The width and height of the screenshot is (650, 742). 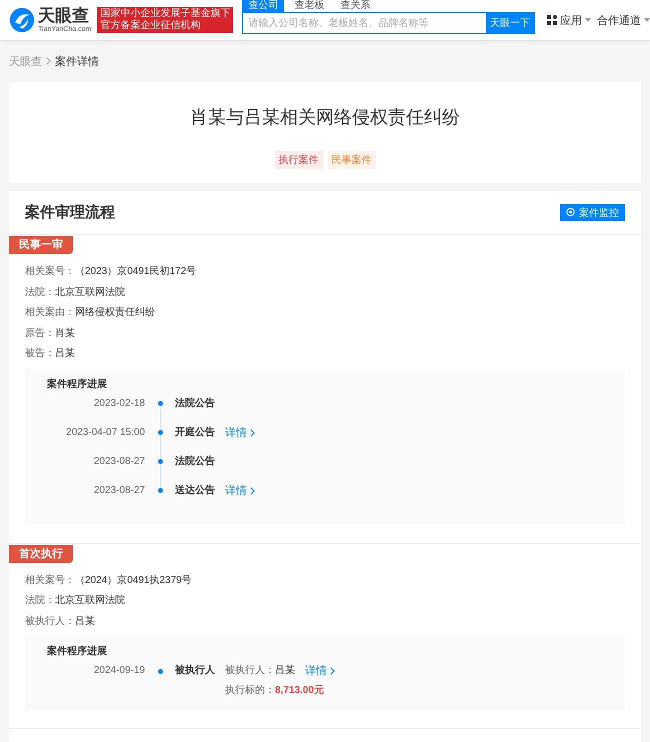 I want to click on nav-link: 合作通道, so click(x=619, y=20).